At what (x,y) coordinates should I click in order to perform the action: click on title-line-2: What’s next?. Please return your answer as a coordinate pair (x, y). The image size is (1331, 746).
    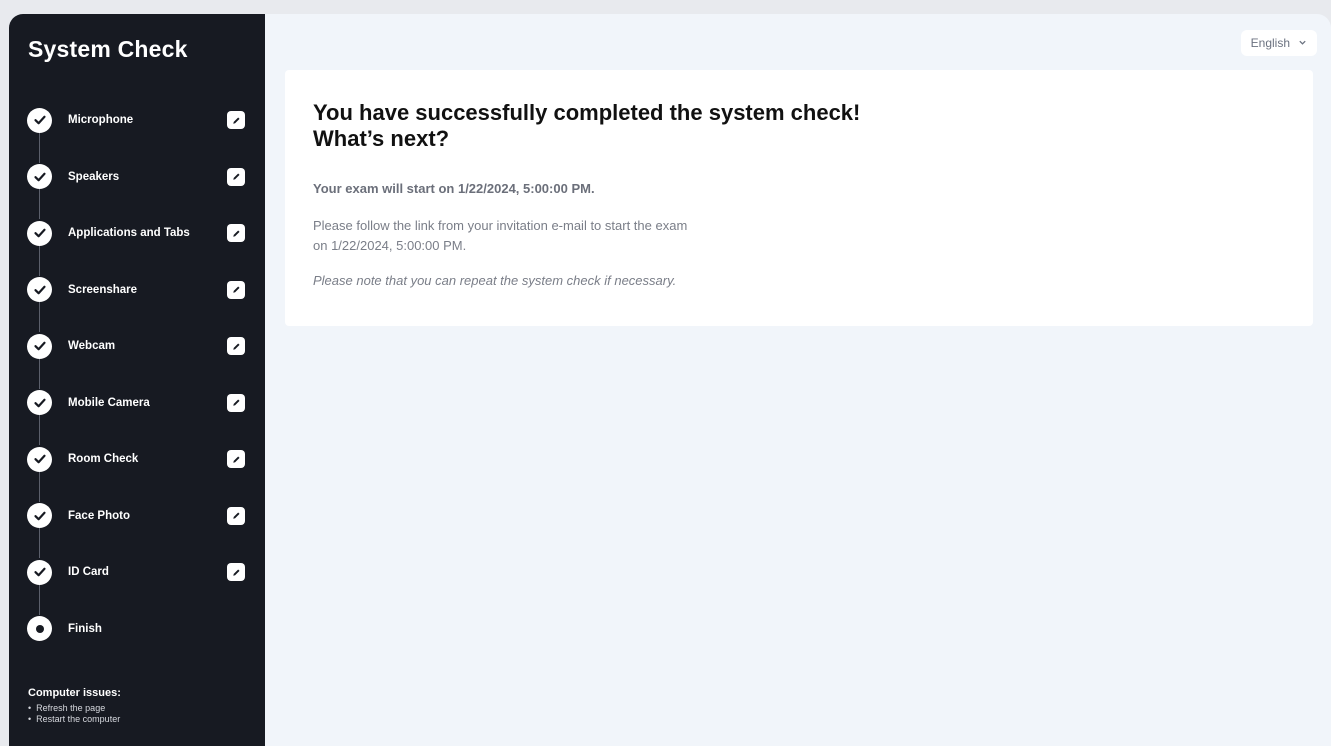
    Looking at the image, I should click on (381, 138).